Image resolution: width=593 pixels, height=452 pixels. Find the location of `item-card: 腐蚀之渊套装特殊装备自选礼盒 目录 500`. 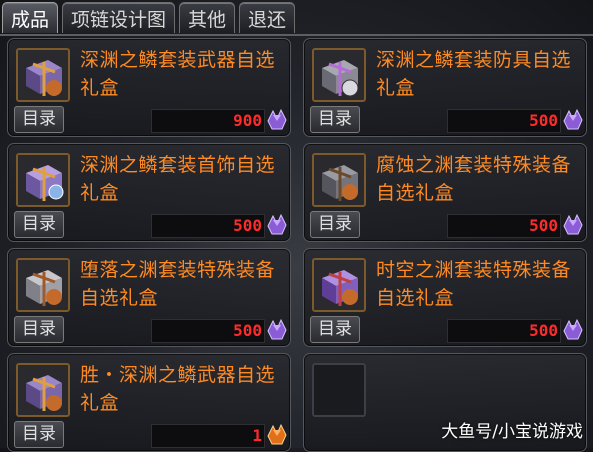

item-card: 腐蚀之渊套装特殊装备自选礼盒 目录 500 is located at coordinates (445, 192).